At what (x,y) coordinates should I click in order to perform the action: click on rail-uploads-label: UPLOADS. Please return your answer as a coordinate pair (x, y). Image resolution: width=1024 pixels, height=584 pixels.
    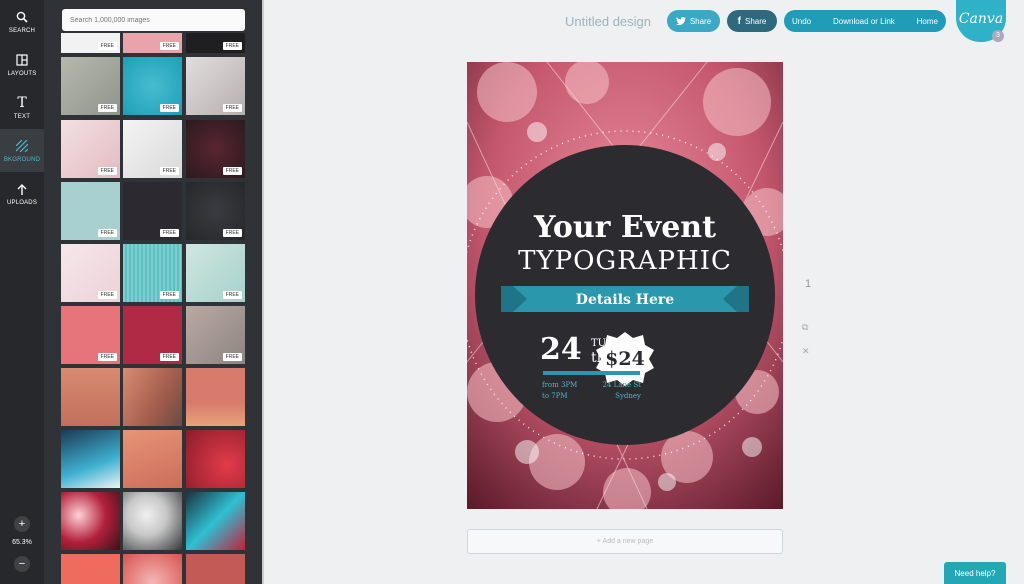
    Looking at the image, I should click on (22, 203).